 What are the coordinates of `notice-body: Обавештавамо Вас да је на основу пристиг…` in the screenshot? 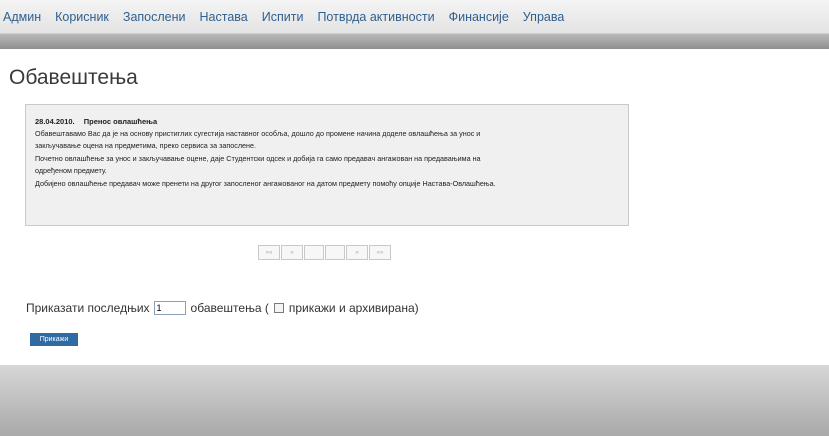 It's located at (327, 159).